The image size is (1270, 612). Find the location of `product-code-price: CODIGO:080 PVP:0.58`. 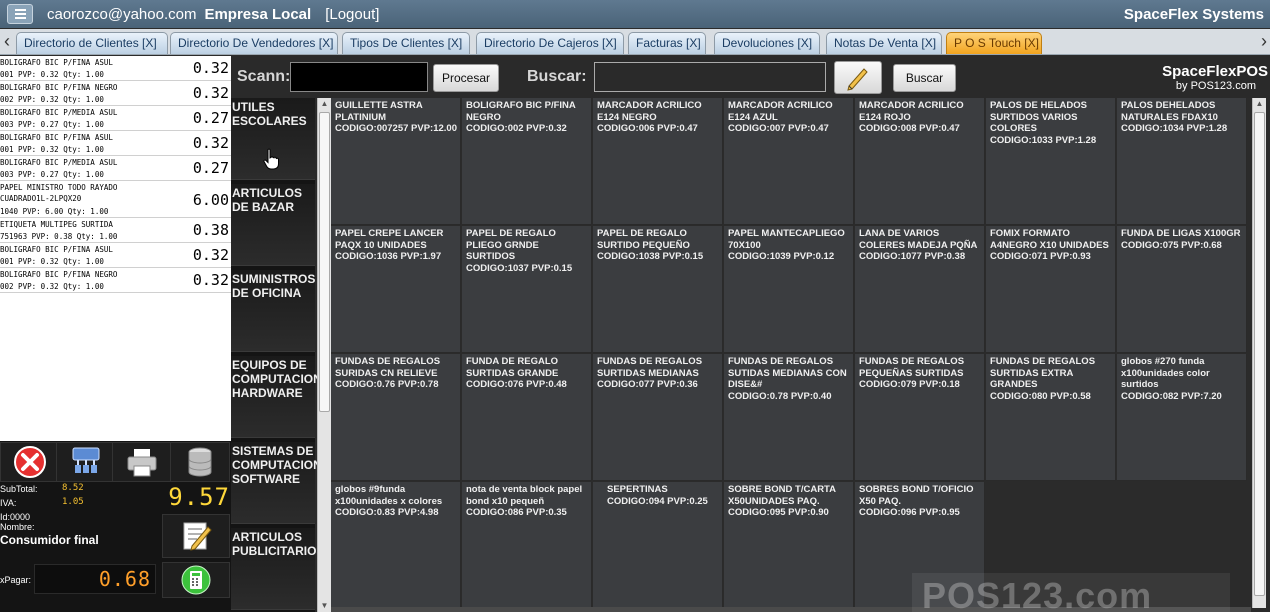

product-code-price: CODIGO:080 PVP:0.58 is located at coordinates (1040, 396).